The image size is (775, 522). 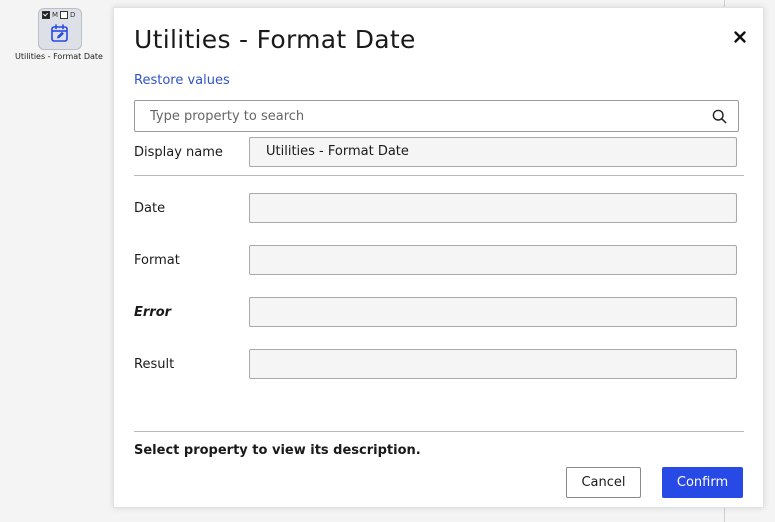 I want to click on property-description: Select property to view its description., so click(x=277, y=450).